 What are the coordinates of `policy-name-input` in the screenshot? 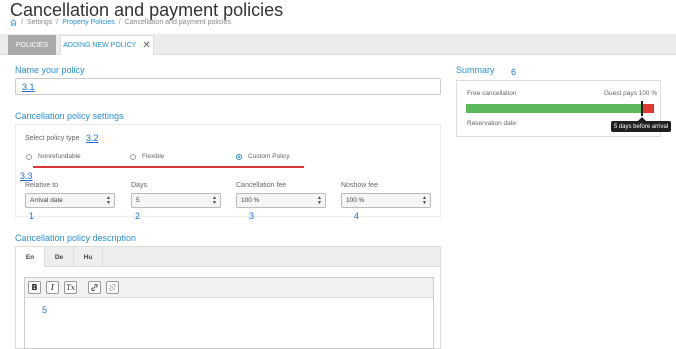 It's located at (228, 86).